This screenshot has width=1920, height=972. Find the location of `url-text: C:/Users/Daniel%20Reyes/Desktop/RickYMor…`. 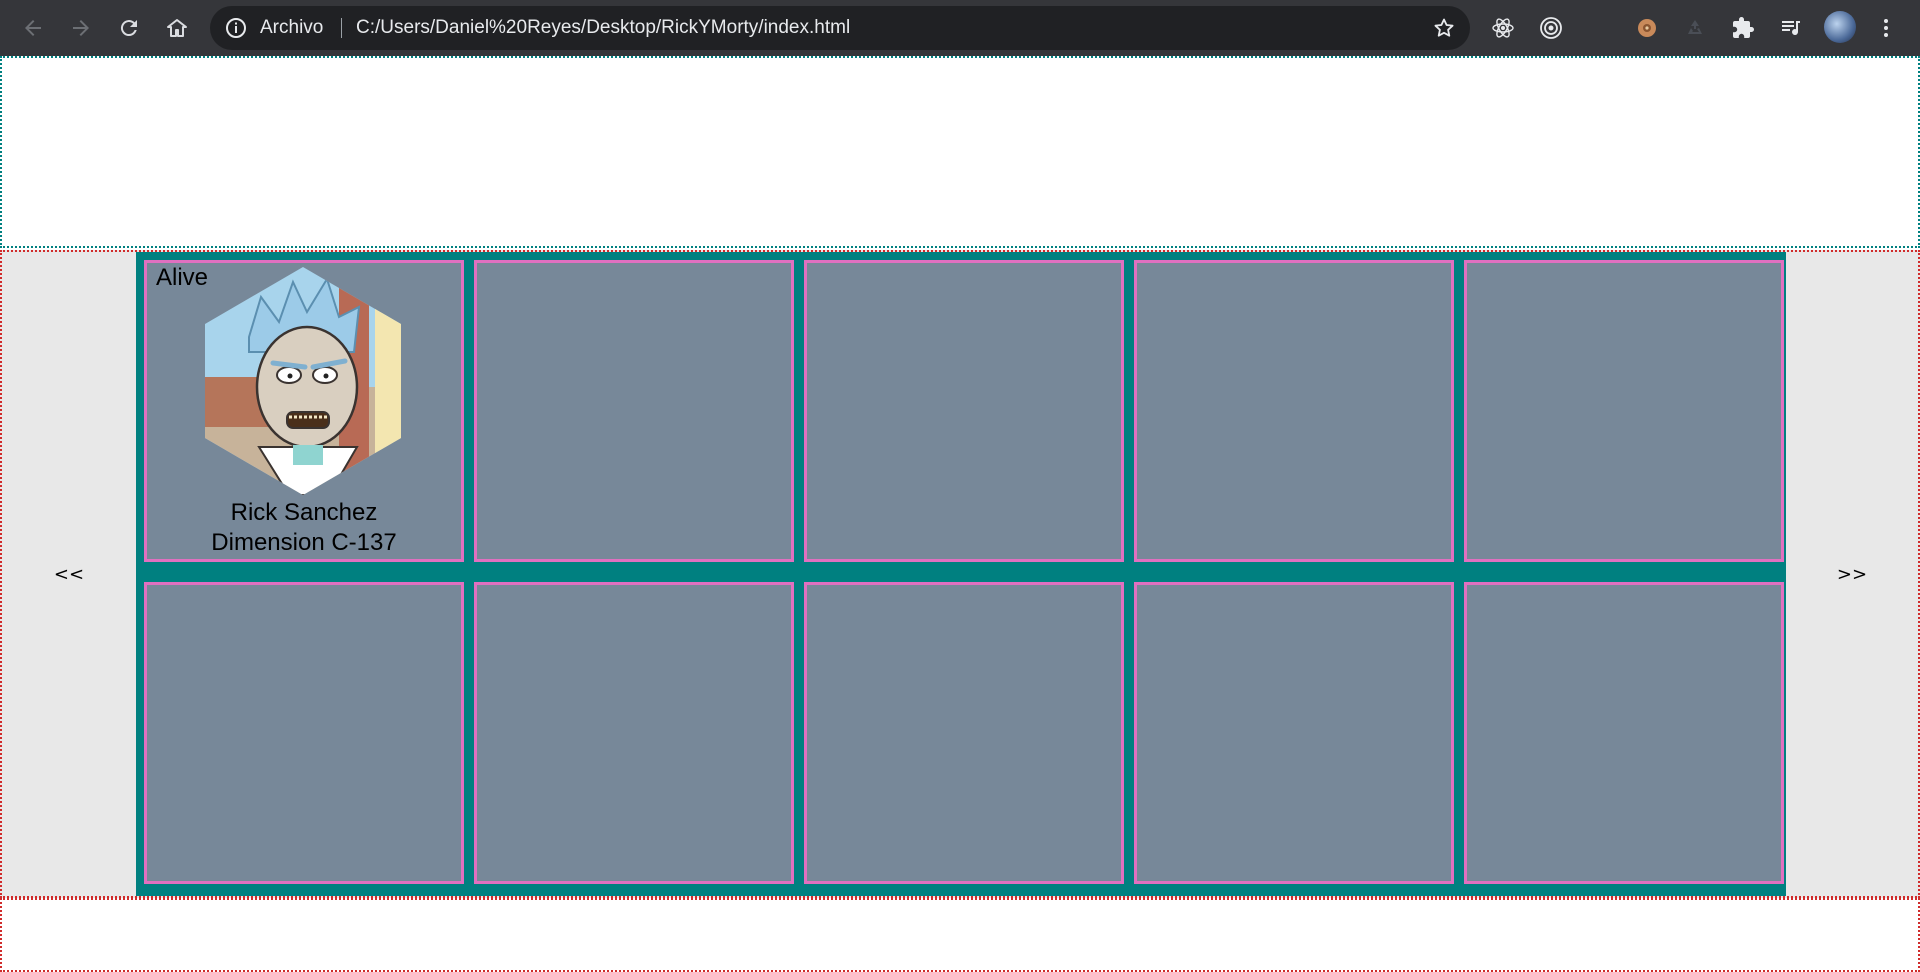

url-text: C:/Users/Daniel%20Reyes/Desktop/RickYMor… is located at coordinates (603, 28).